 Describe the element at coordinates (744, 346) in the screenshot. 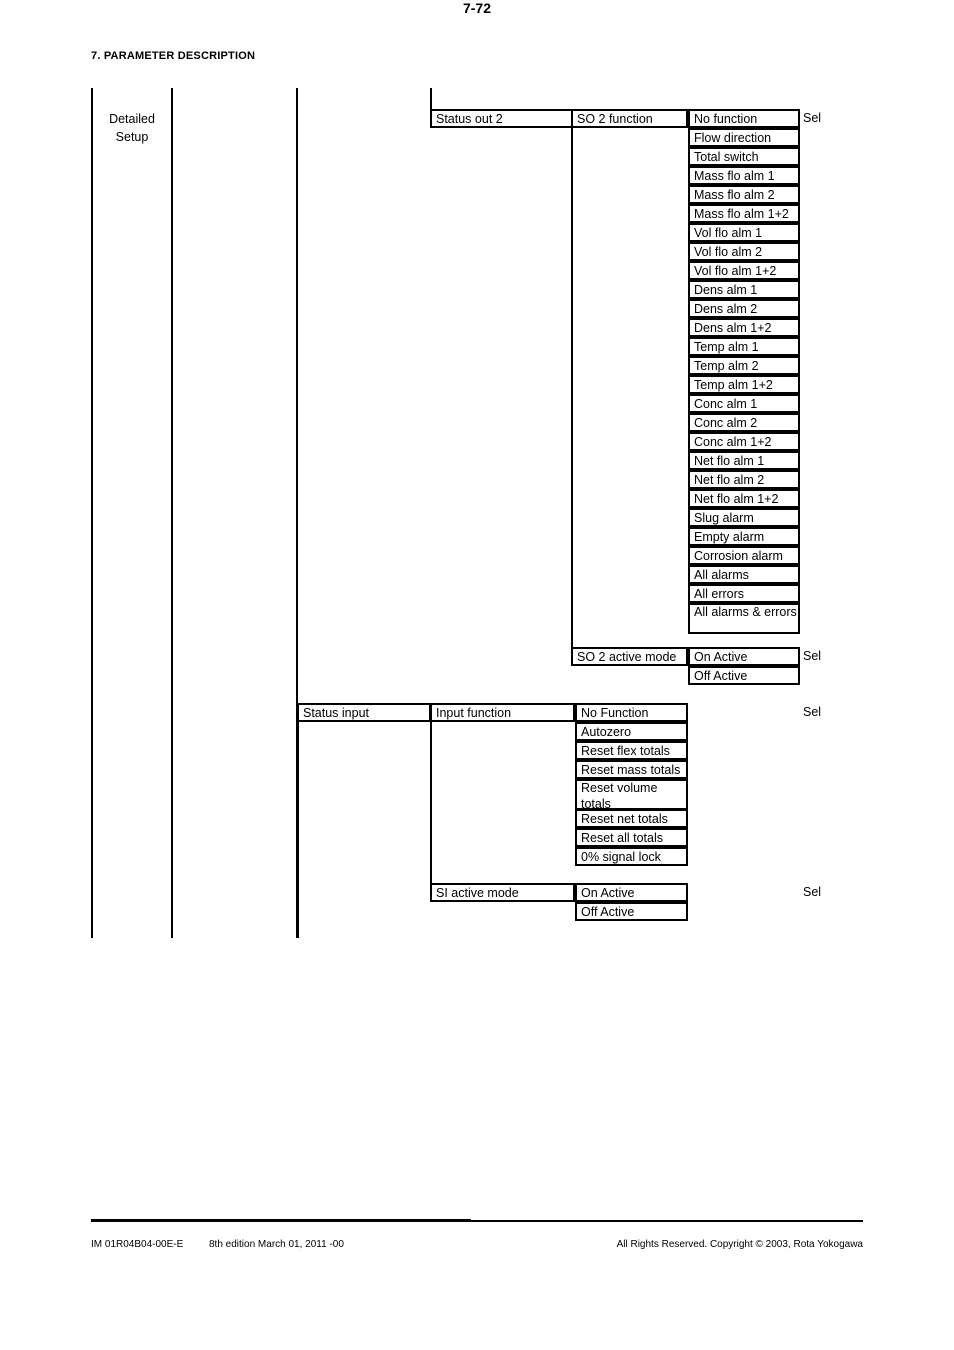

I see `option-item: Temp alm 1` at that location.